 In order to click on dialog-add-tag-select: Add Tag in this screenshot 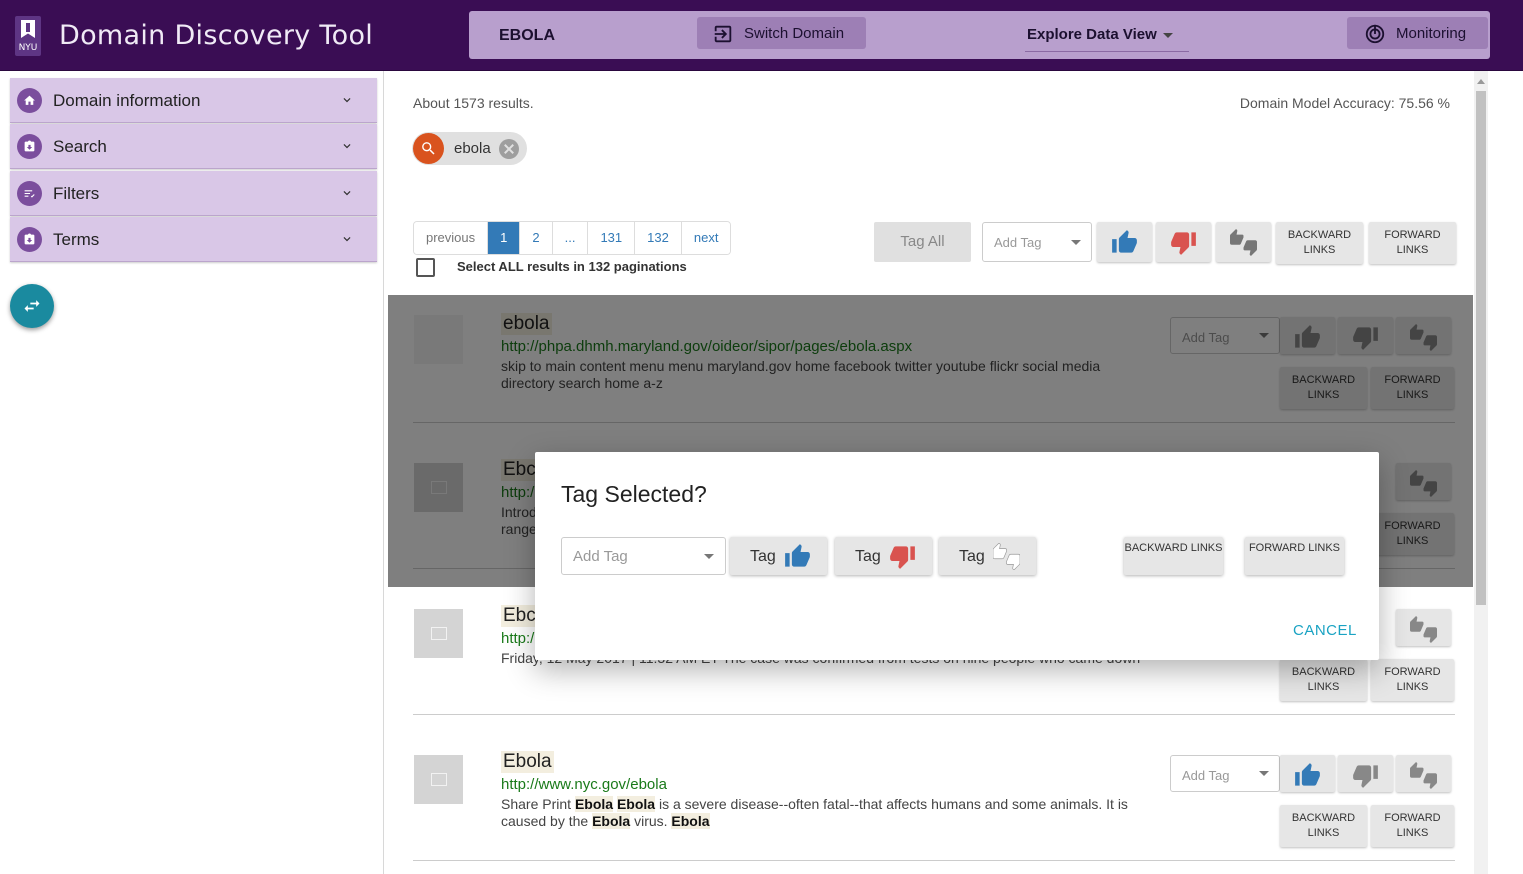, I will do `click(643, 556)`.